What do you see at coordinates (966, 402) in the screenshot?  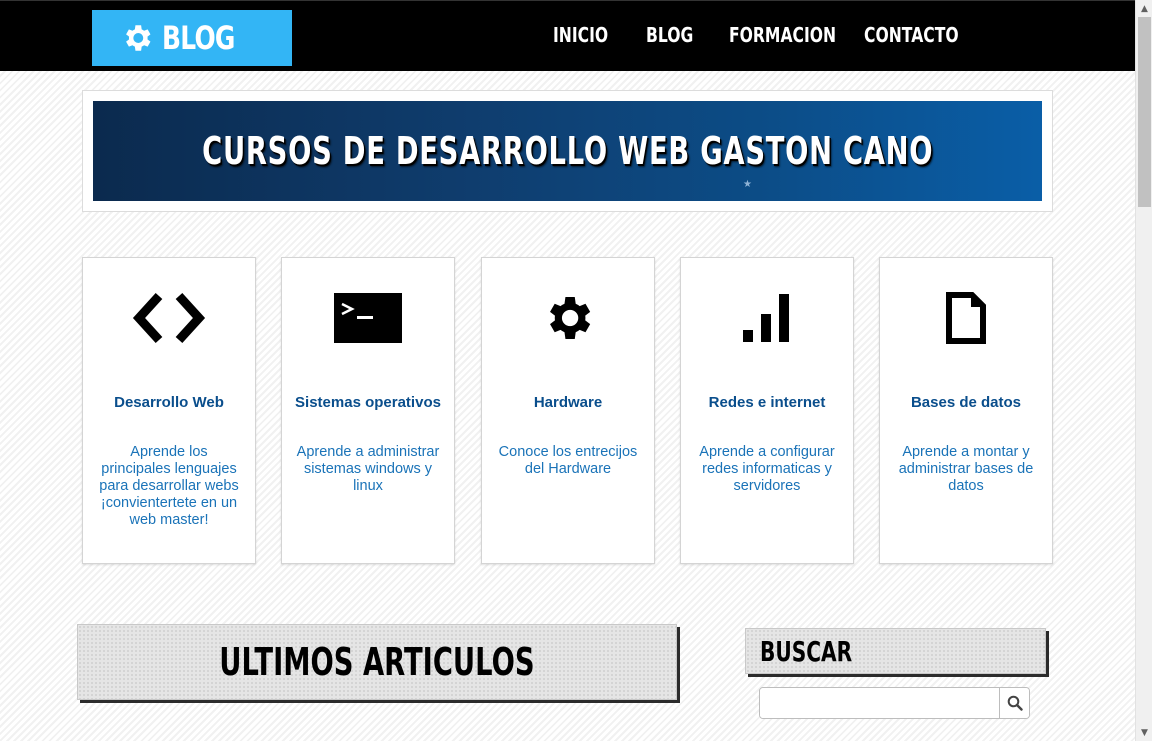 I see `card-title: Bases de datos` at bounding box center [966, 402].